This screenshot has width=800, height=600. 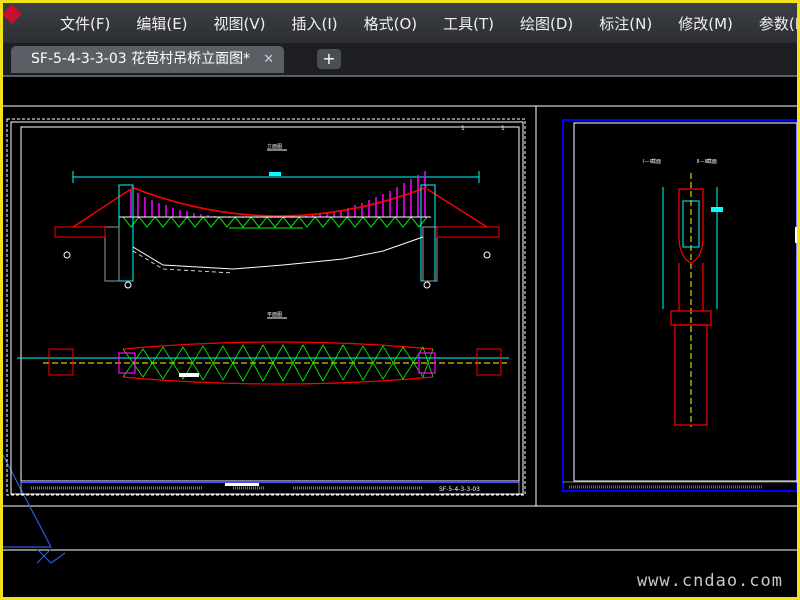 I want to click on menu-modify: 修改(M), so click(x=705, y=23).